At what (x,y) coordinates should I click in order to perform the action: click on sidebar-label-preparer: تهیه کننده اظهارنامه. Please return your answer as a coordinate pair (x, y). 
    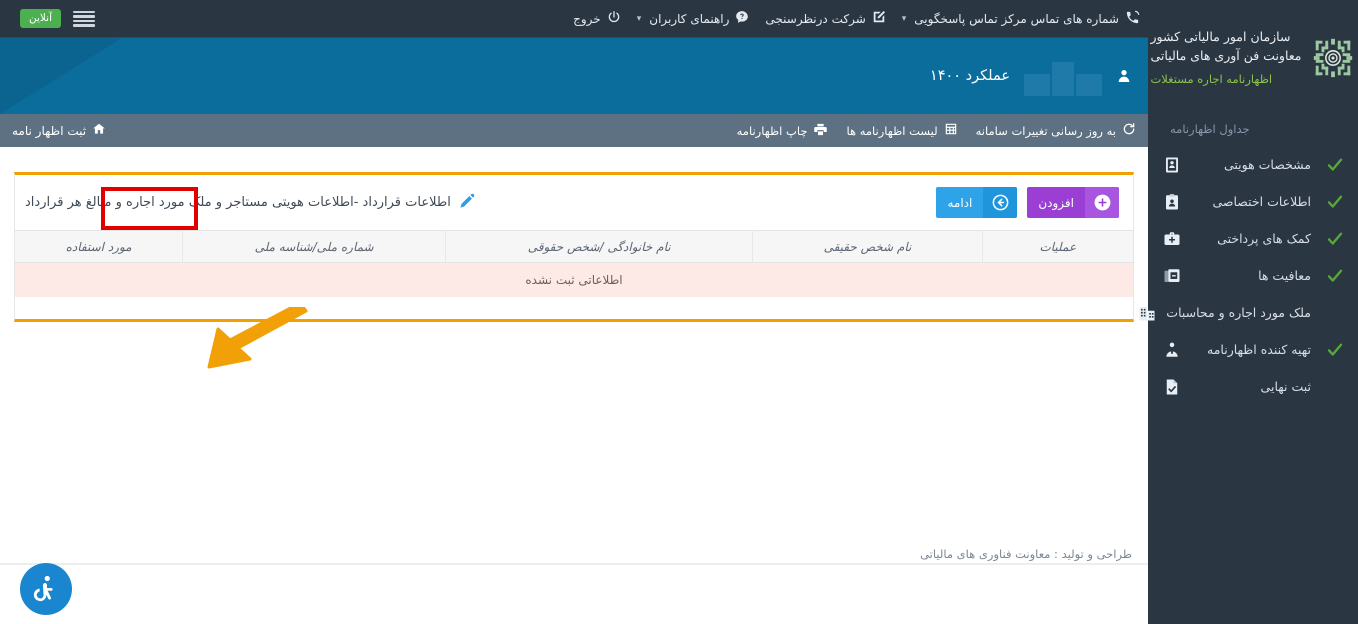
    Looking at the image, I should click on (1259, 349).